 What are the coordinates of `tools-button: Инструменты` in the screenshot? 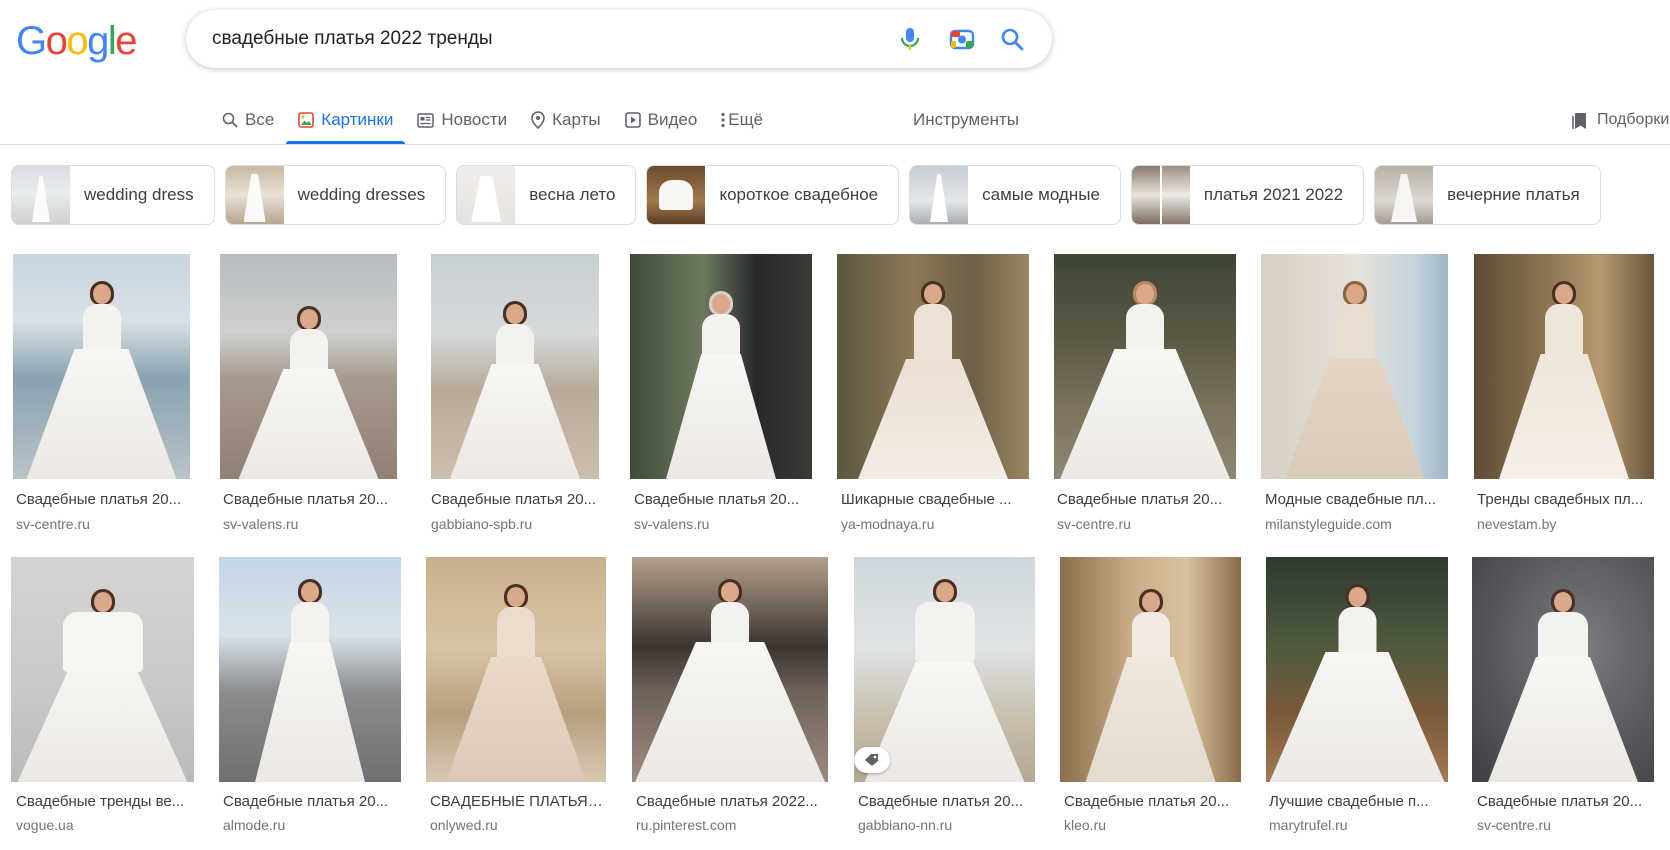 It's located at (966, 120).